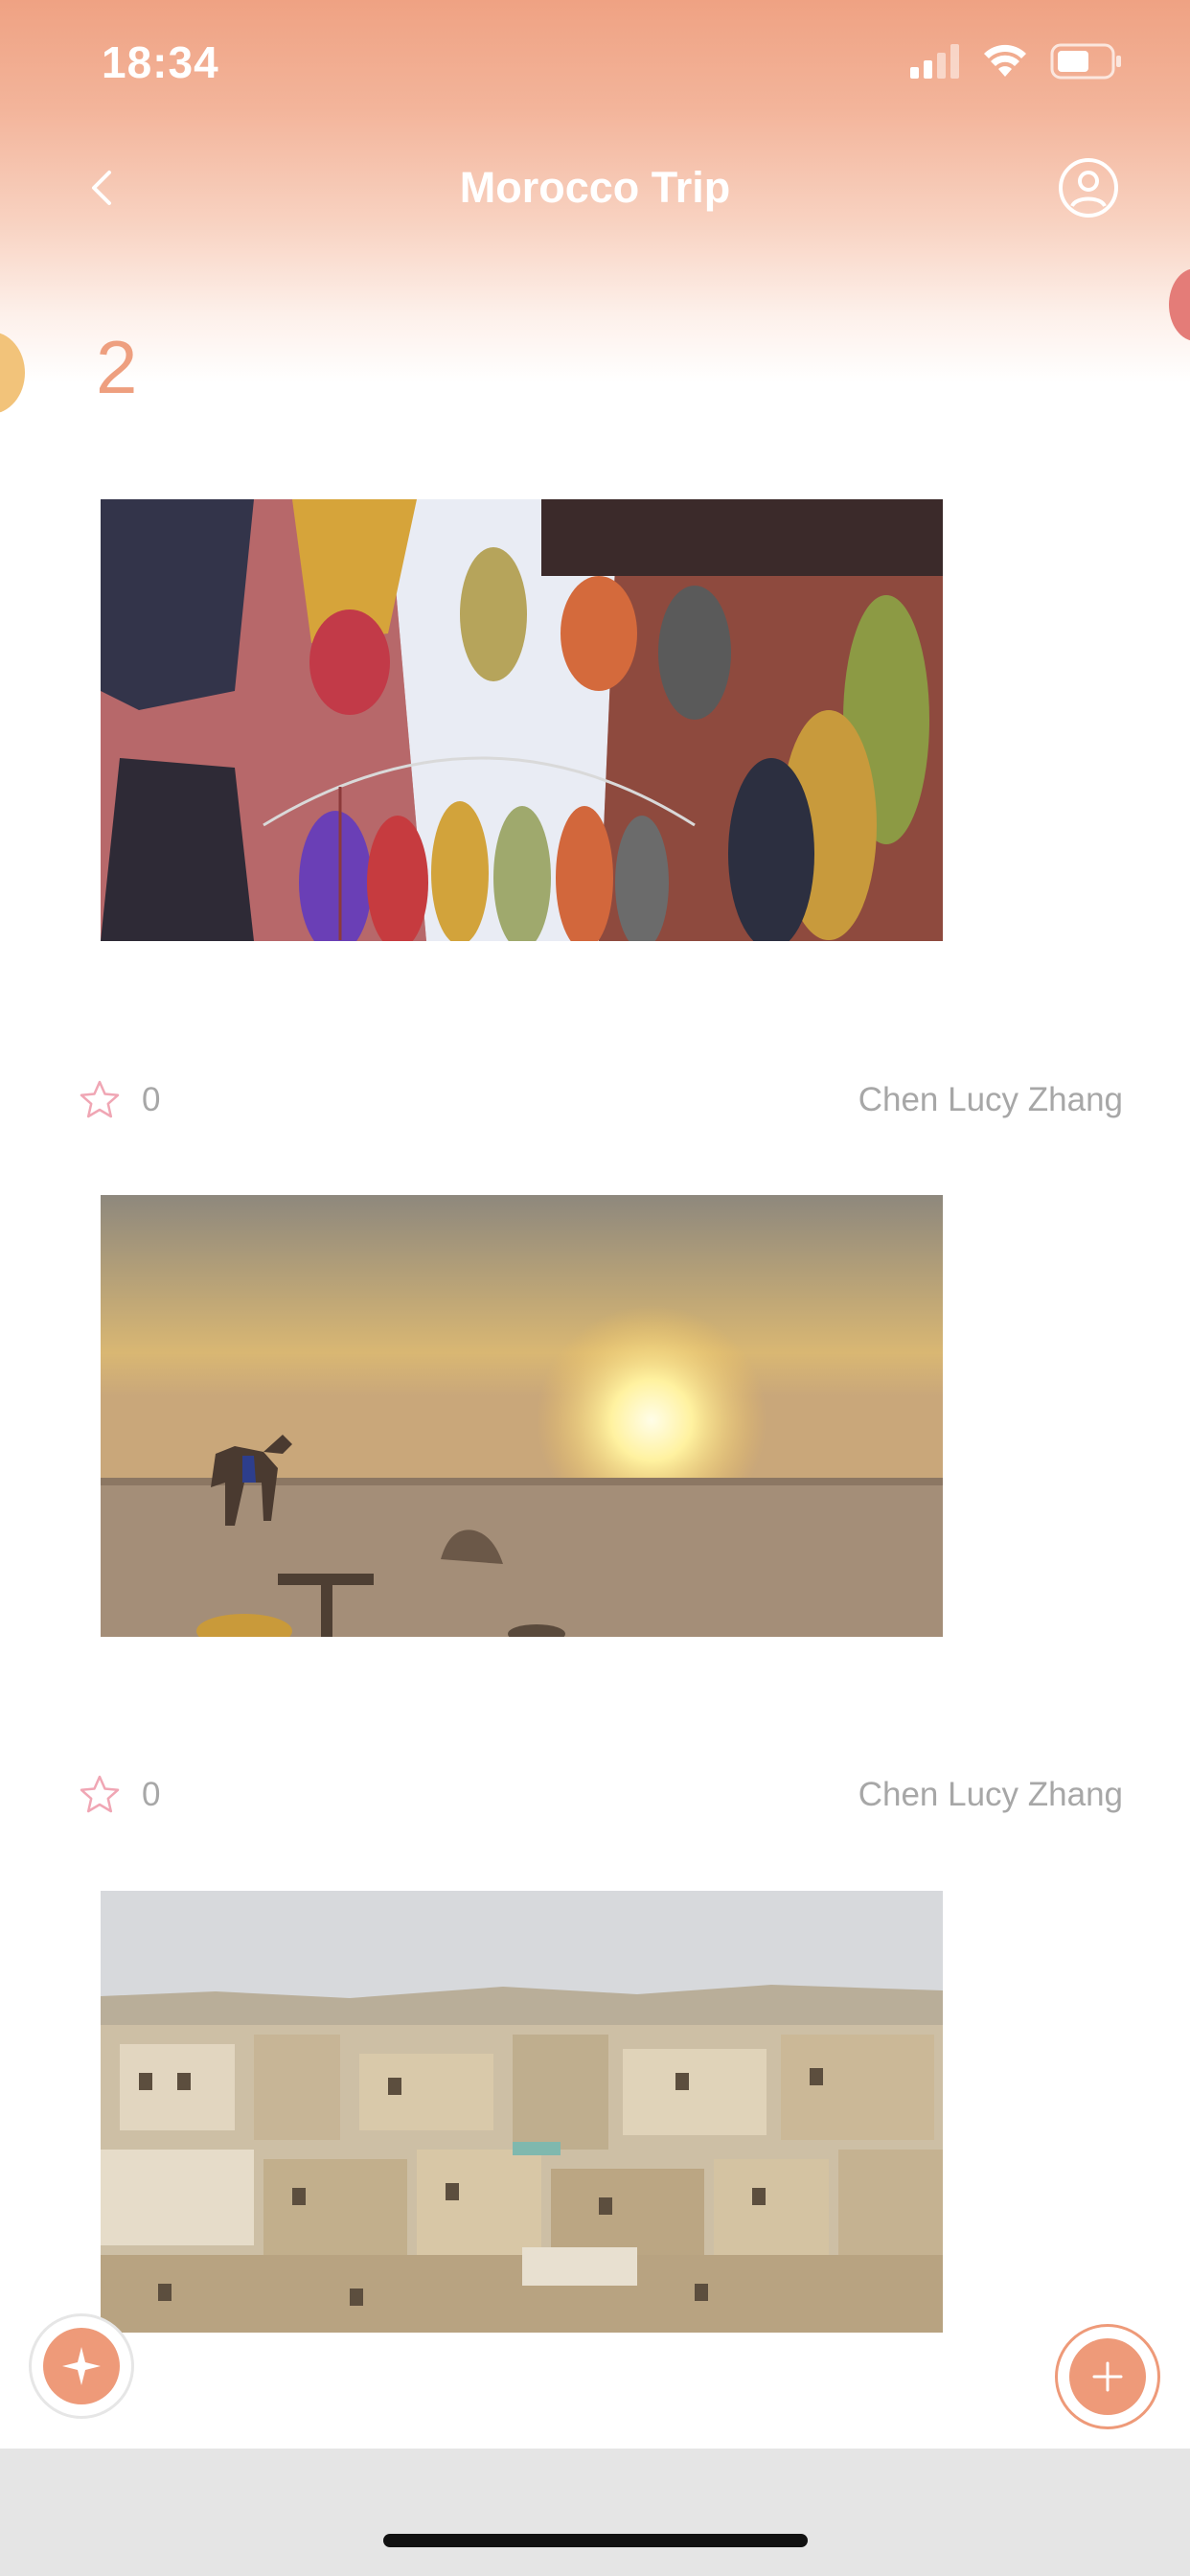 The width and height of the screenshot is (1190, 2576). What do you see at coordinates (935, 63) in the screenshot?
I see `signal-icon` at bounding box center [935, 63].